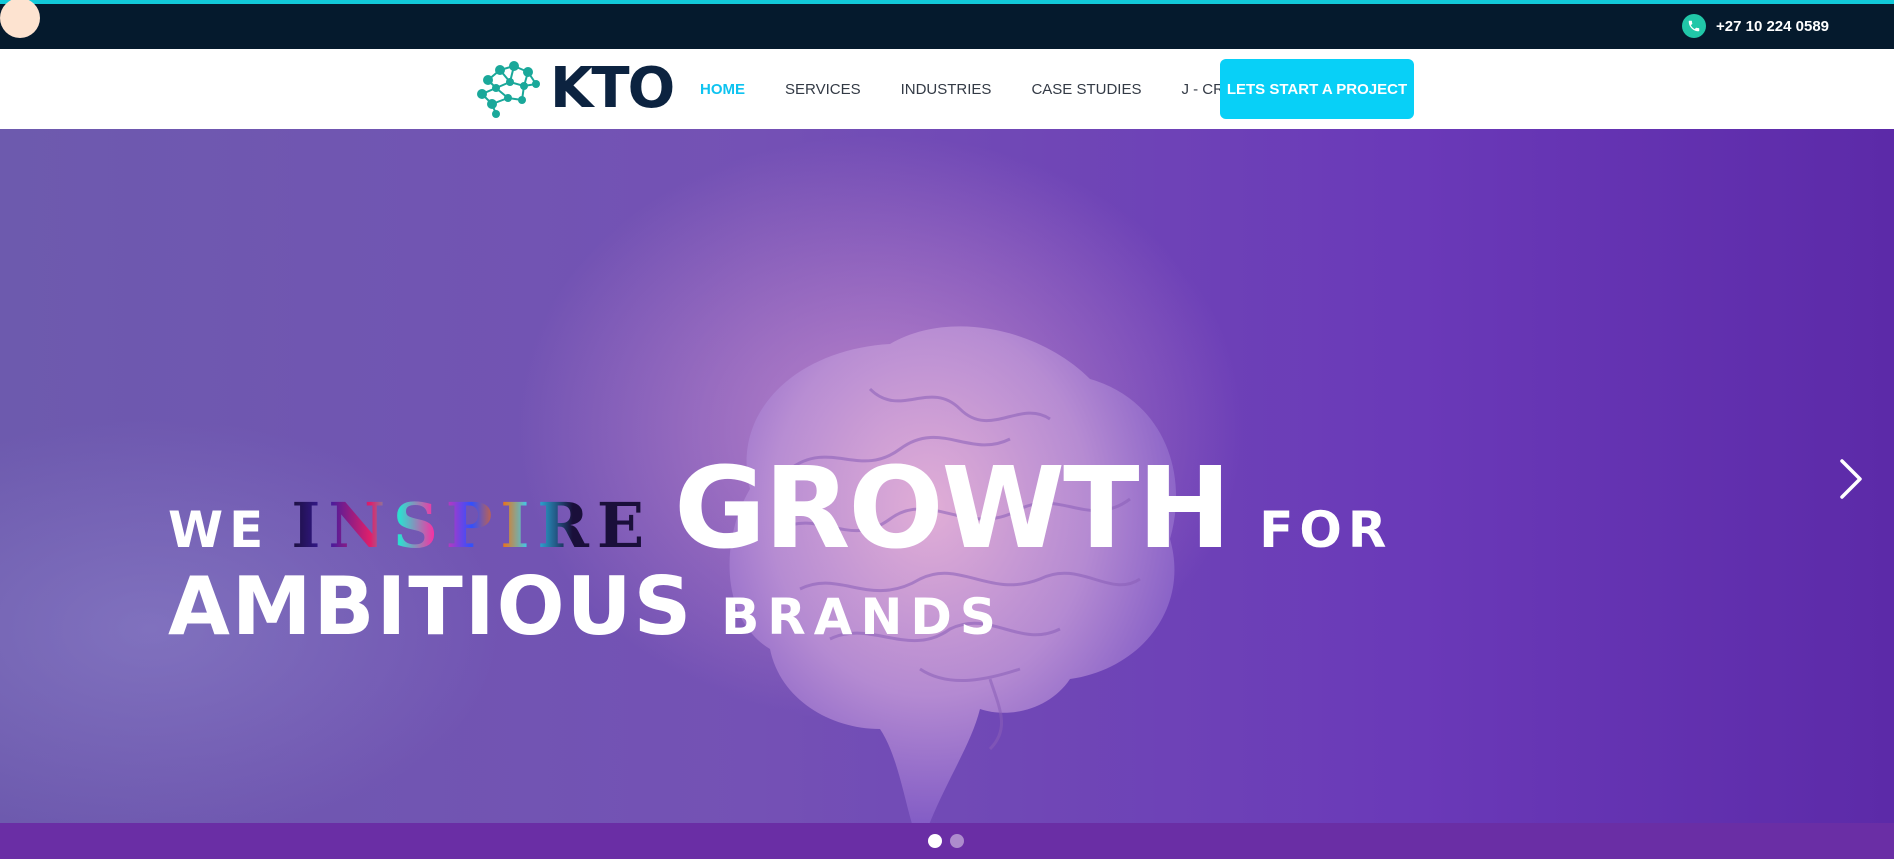 The image size is (1894, 859). What do you see at coordinates (508, 89) in the screenshot?
I see `brain-network-logo-icon` at bounding box center [508, 89].